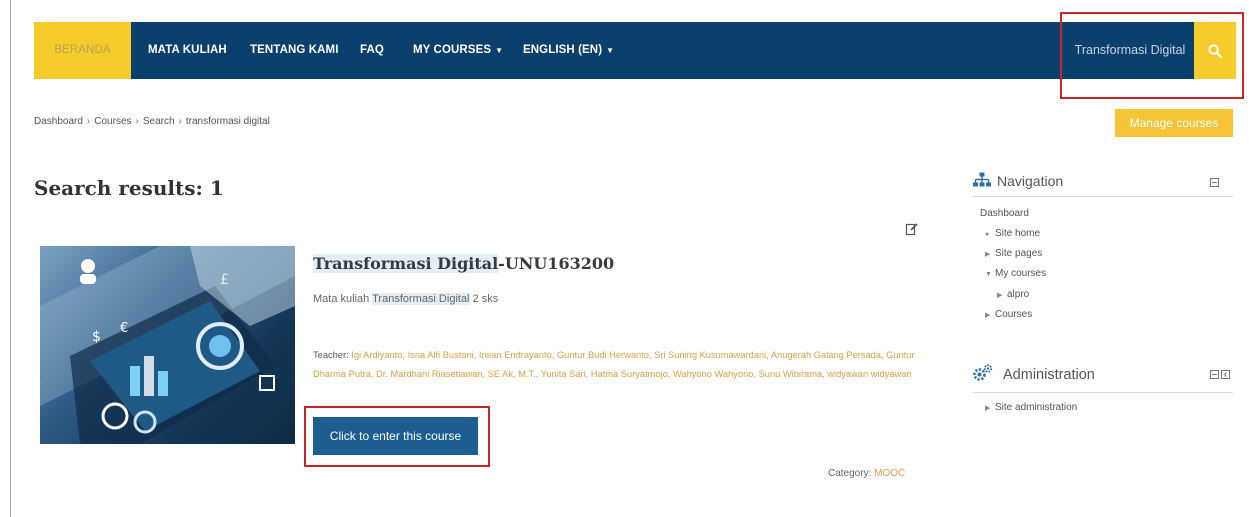  I want to click on nav-beranda: BERANDA, so click(82, 50).